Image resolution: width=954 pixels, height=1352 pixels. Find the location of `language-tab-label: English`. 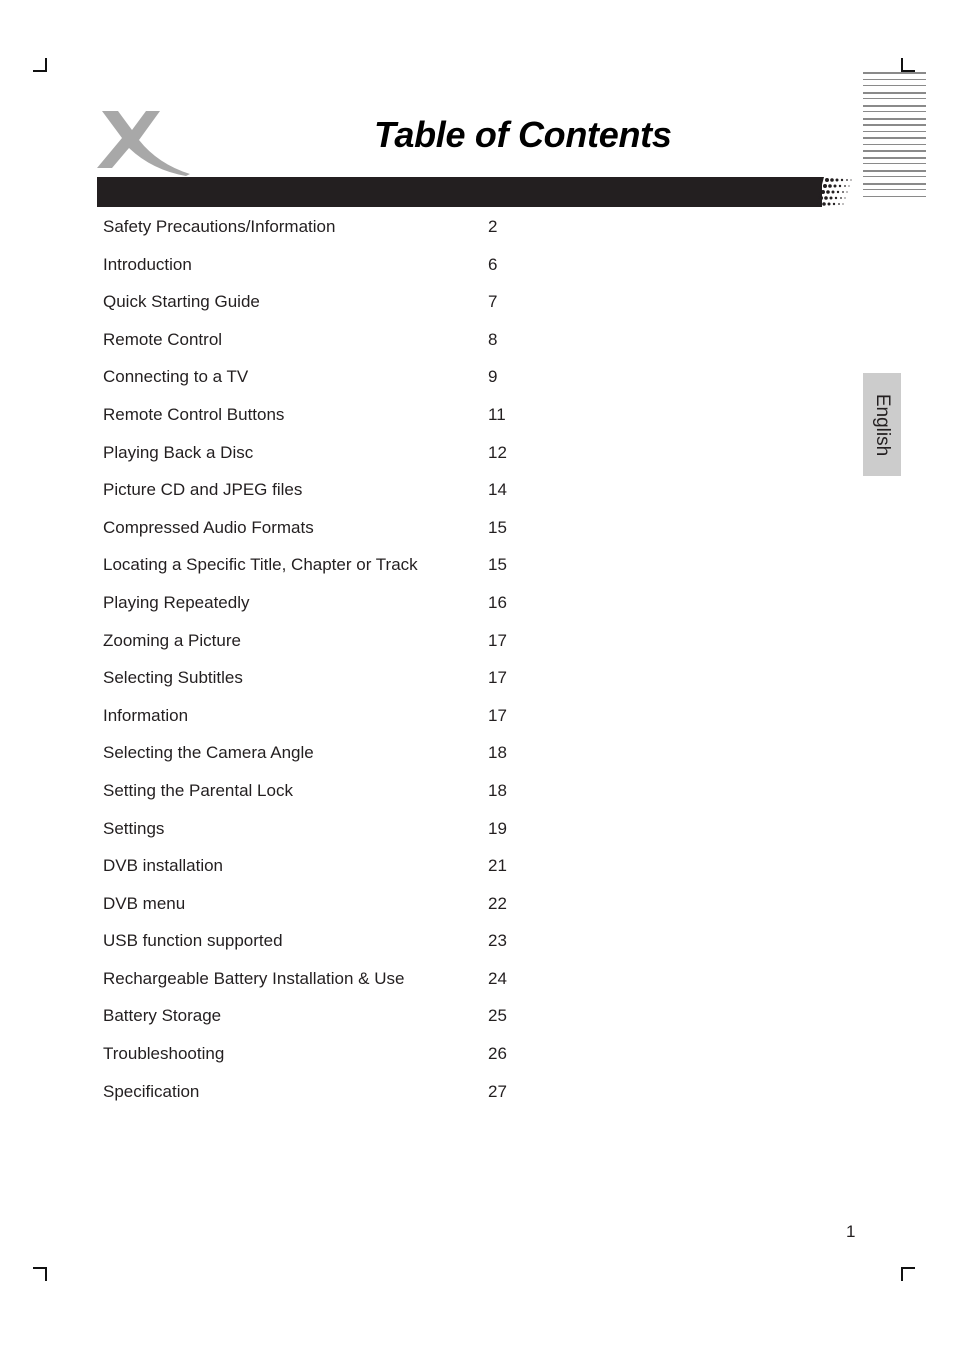

language-tab-label: English is located at coordinates (882, 424).